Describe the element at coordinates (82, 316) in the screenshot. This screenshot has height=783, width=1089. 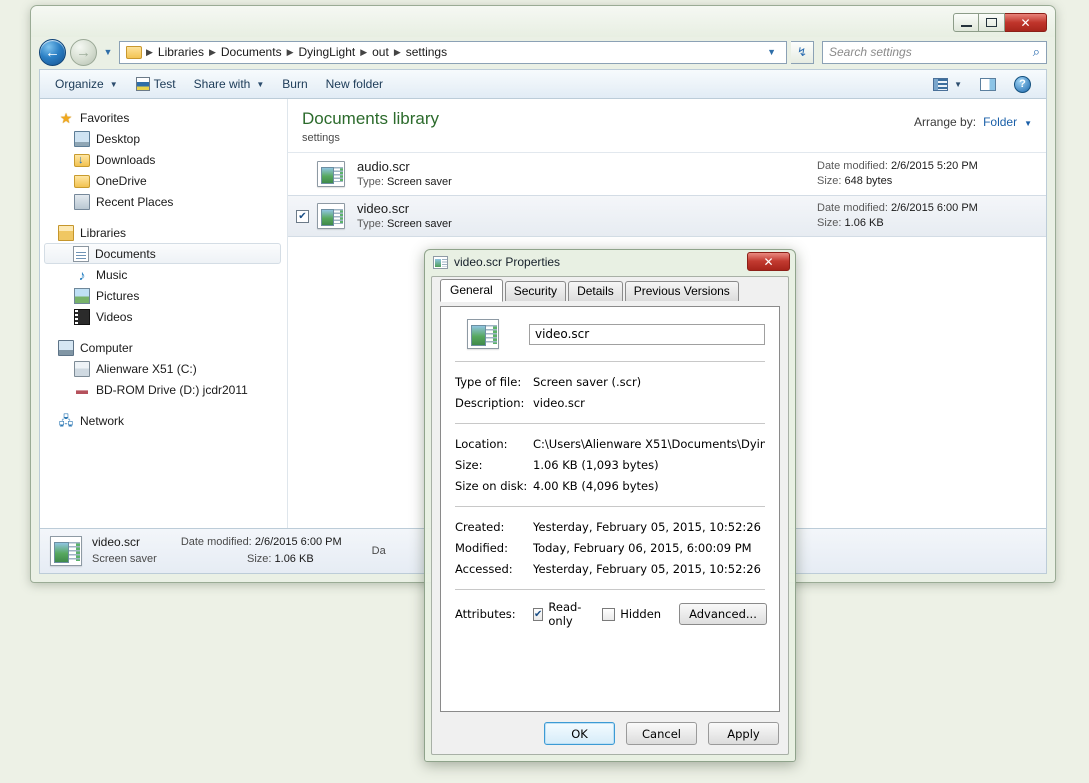
I see `videos-icon` at that location.